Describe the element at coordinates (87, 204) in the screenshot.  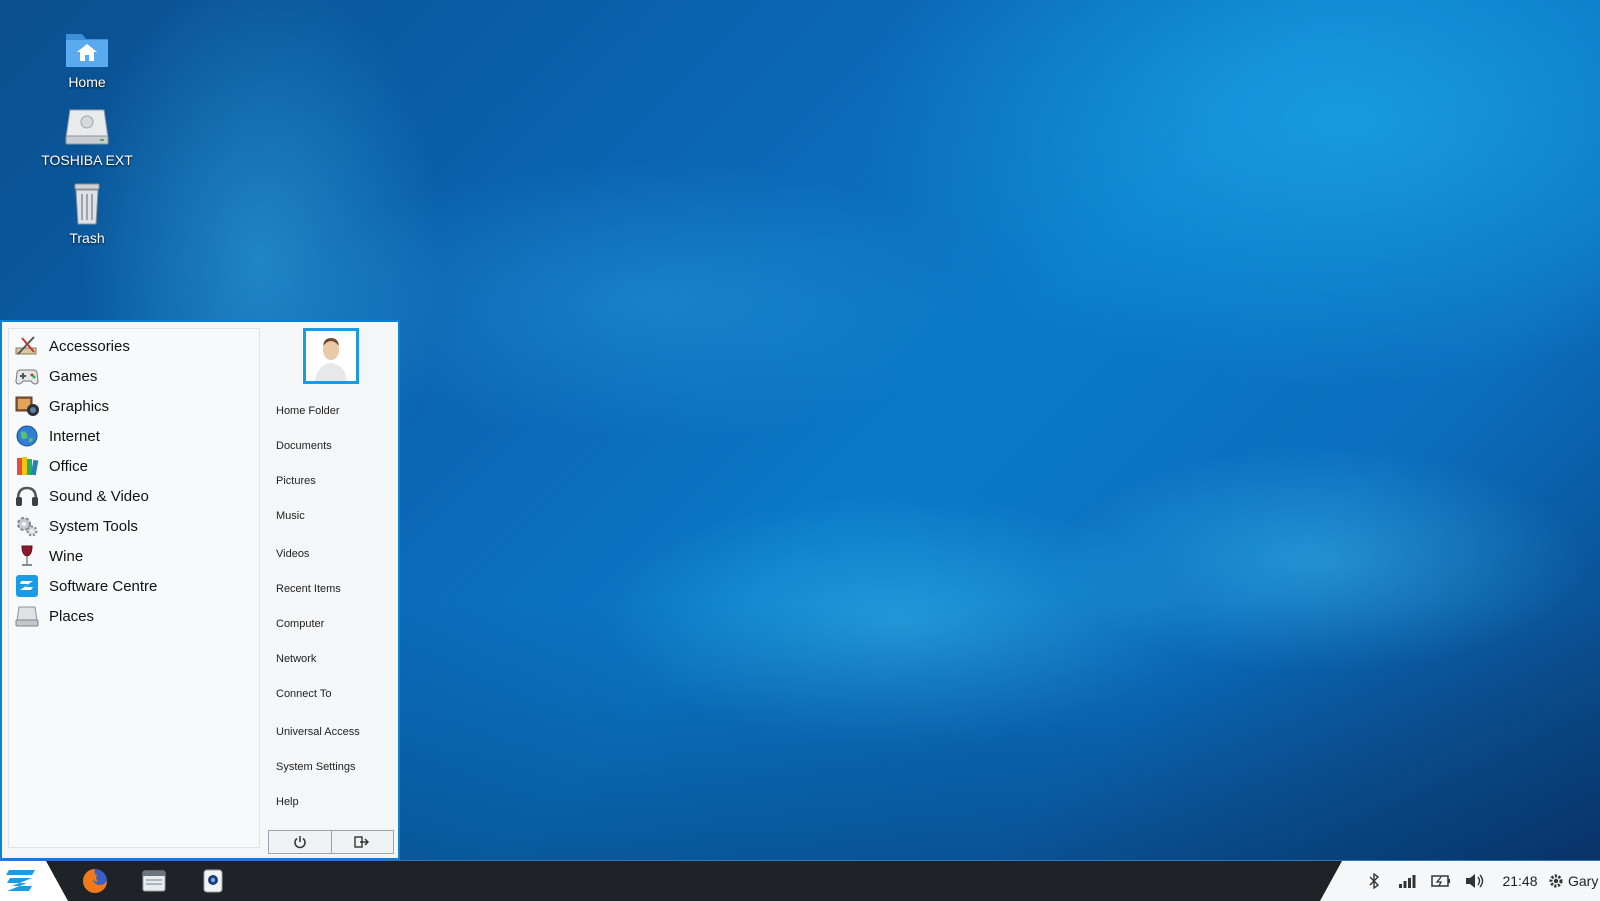
I see `trash-icon` at that location.